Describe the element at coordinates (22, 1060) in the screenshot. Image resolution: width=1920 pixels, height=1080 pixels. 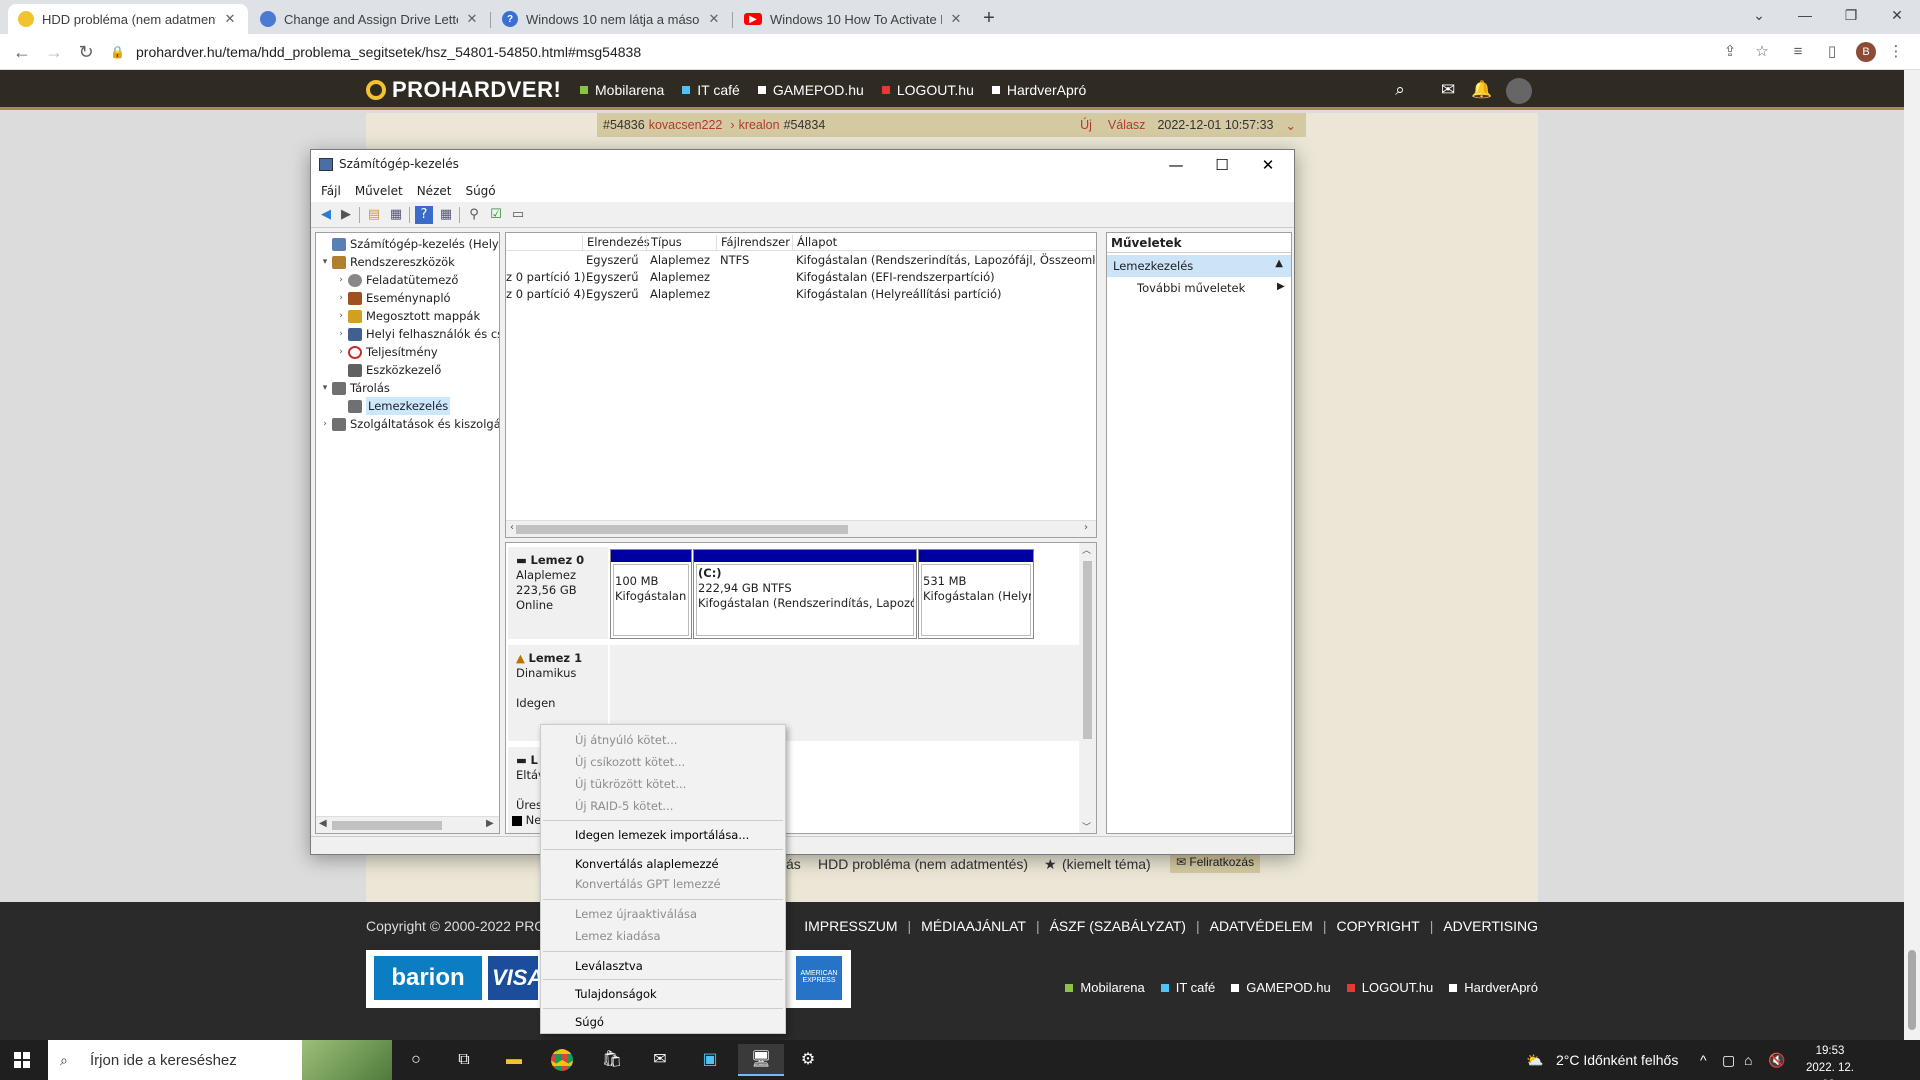
I see `windows-start-icon` at that location.